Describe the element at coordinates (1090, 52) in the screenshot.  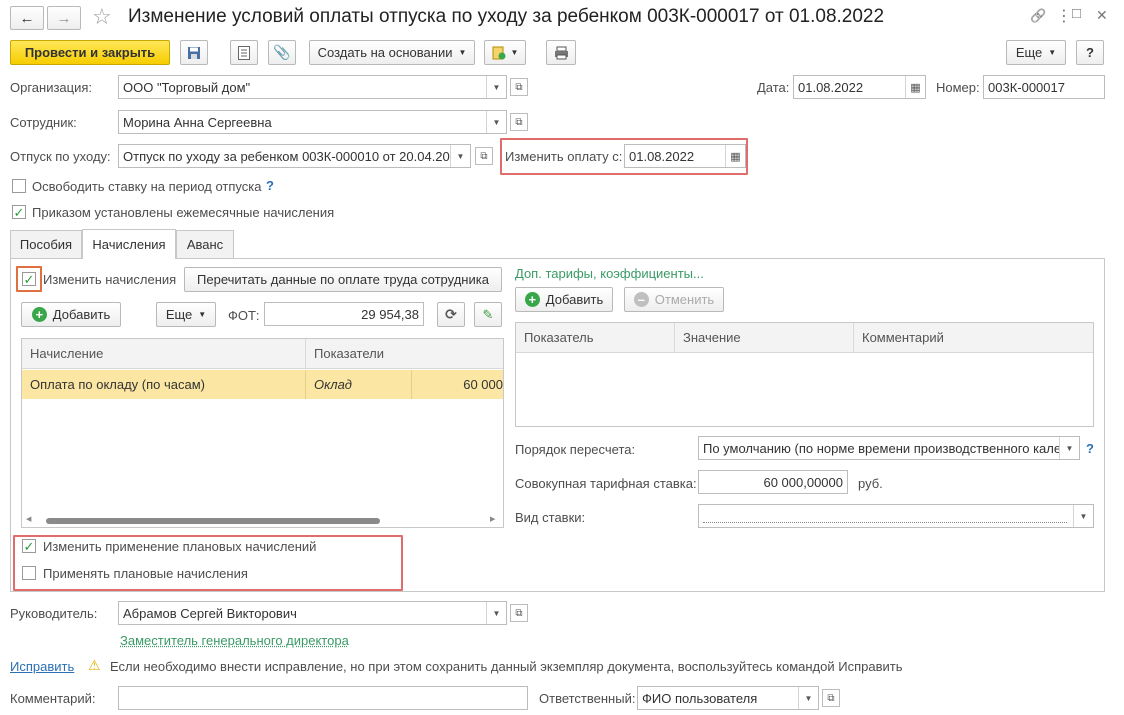
I see `help-button: ?` at that location.